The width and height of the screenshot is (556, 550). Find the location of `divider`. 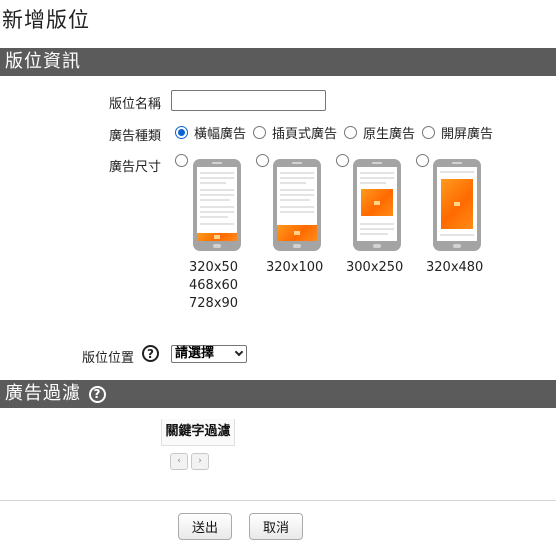

divider is located at coordinates (278, 500).